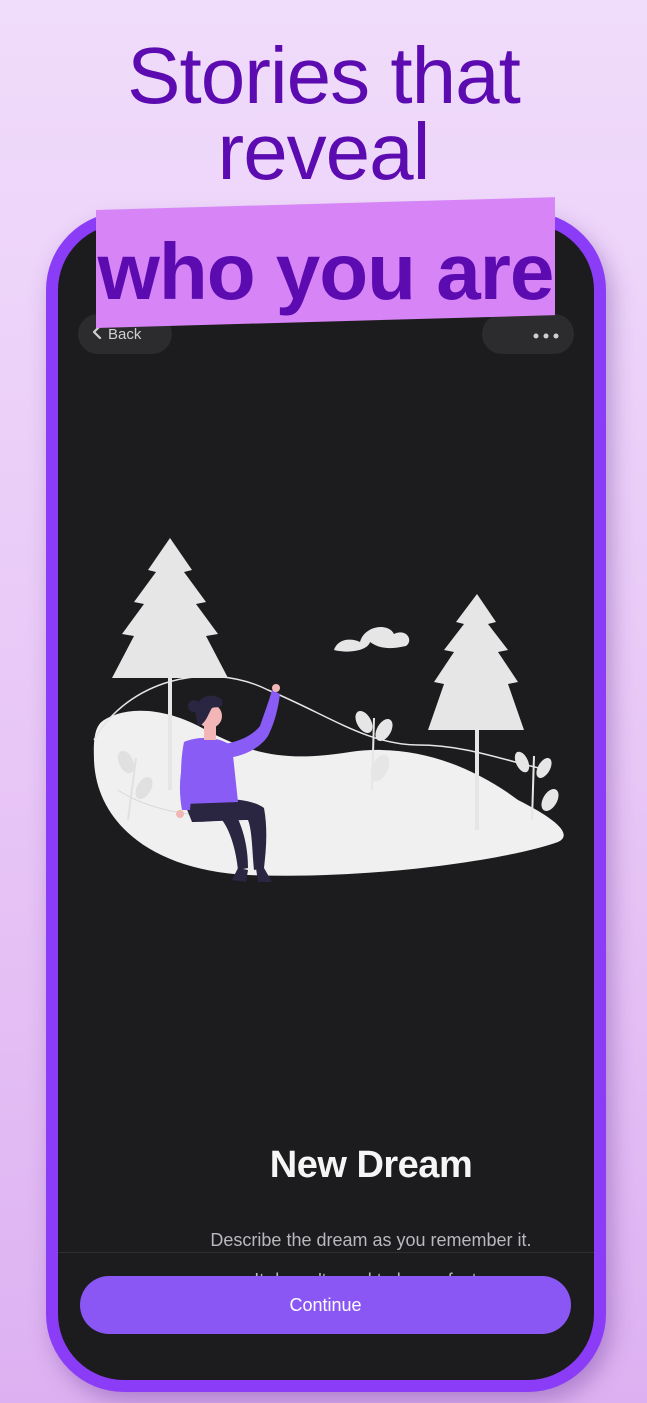  What do you see at coordinates (324, 151) in the screenshot?
I see `headline-line-2: reveal` at bounding box center [324, 151].